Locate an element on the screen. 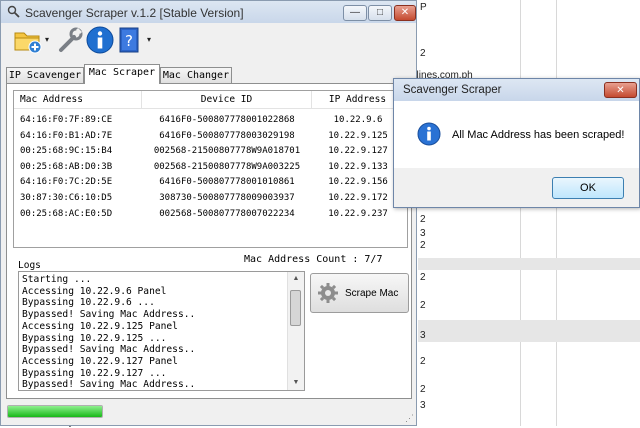  toolbar: ▾ ? ▾ is located at coordinates (208, 42).